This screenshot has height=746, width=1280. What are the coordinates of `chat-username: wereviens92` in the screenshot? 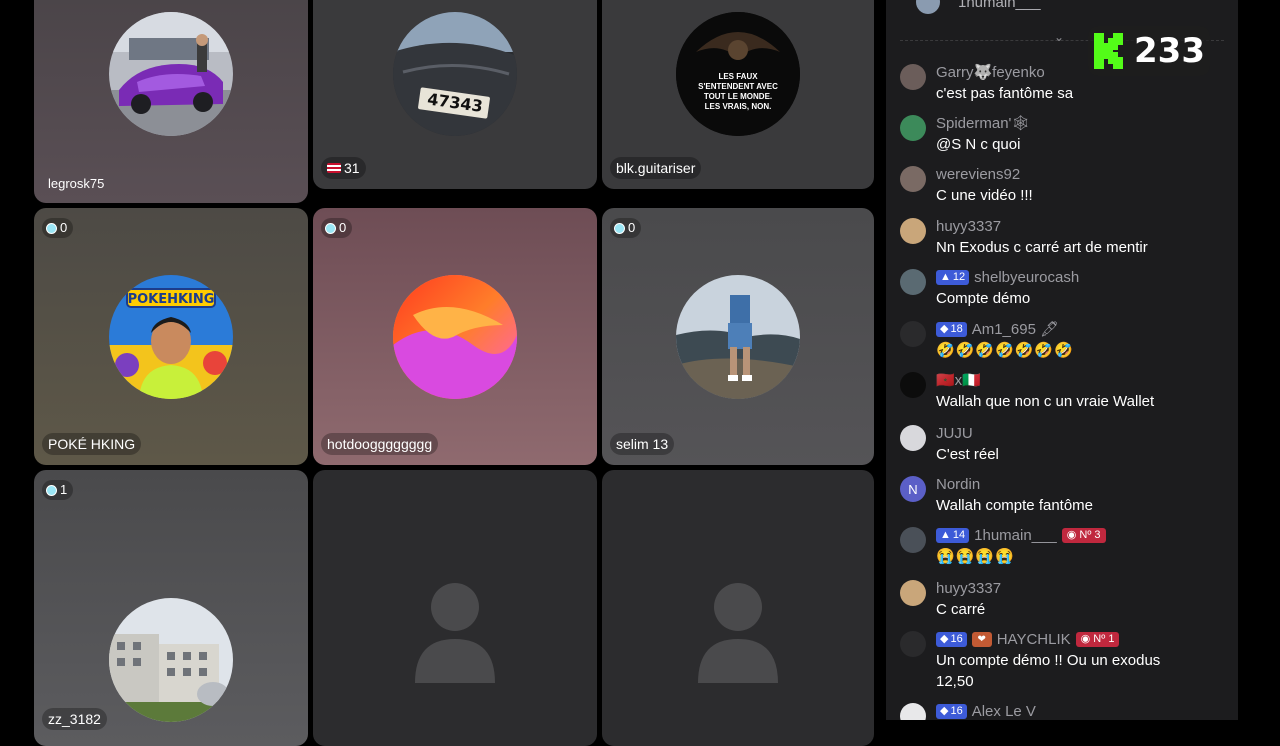 It's located at (978, 174).